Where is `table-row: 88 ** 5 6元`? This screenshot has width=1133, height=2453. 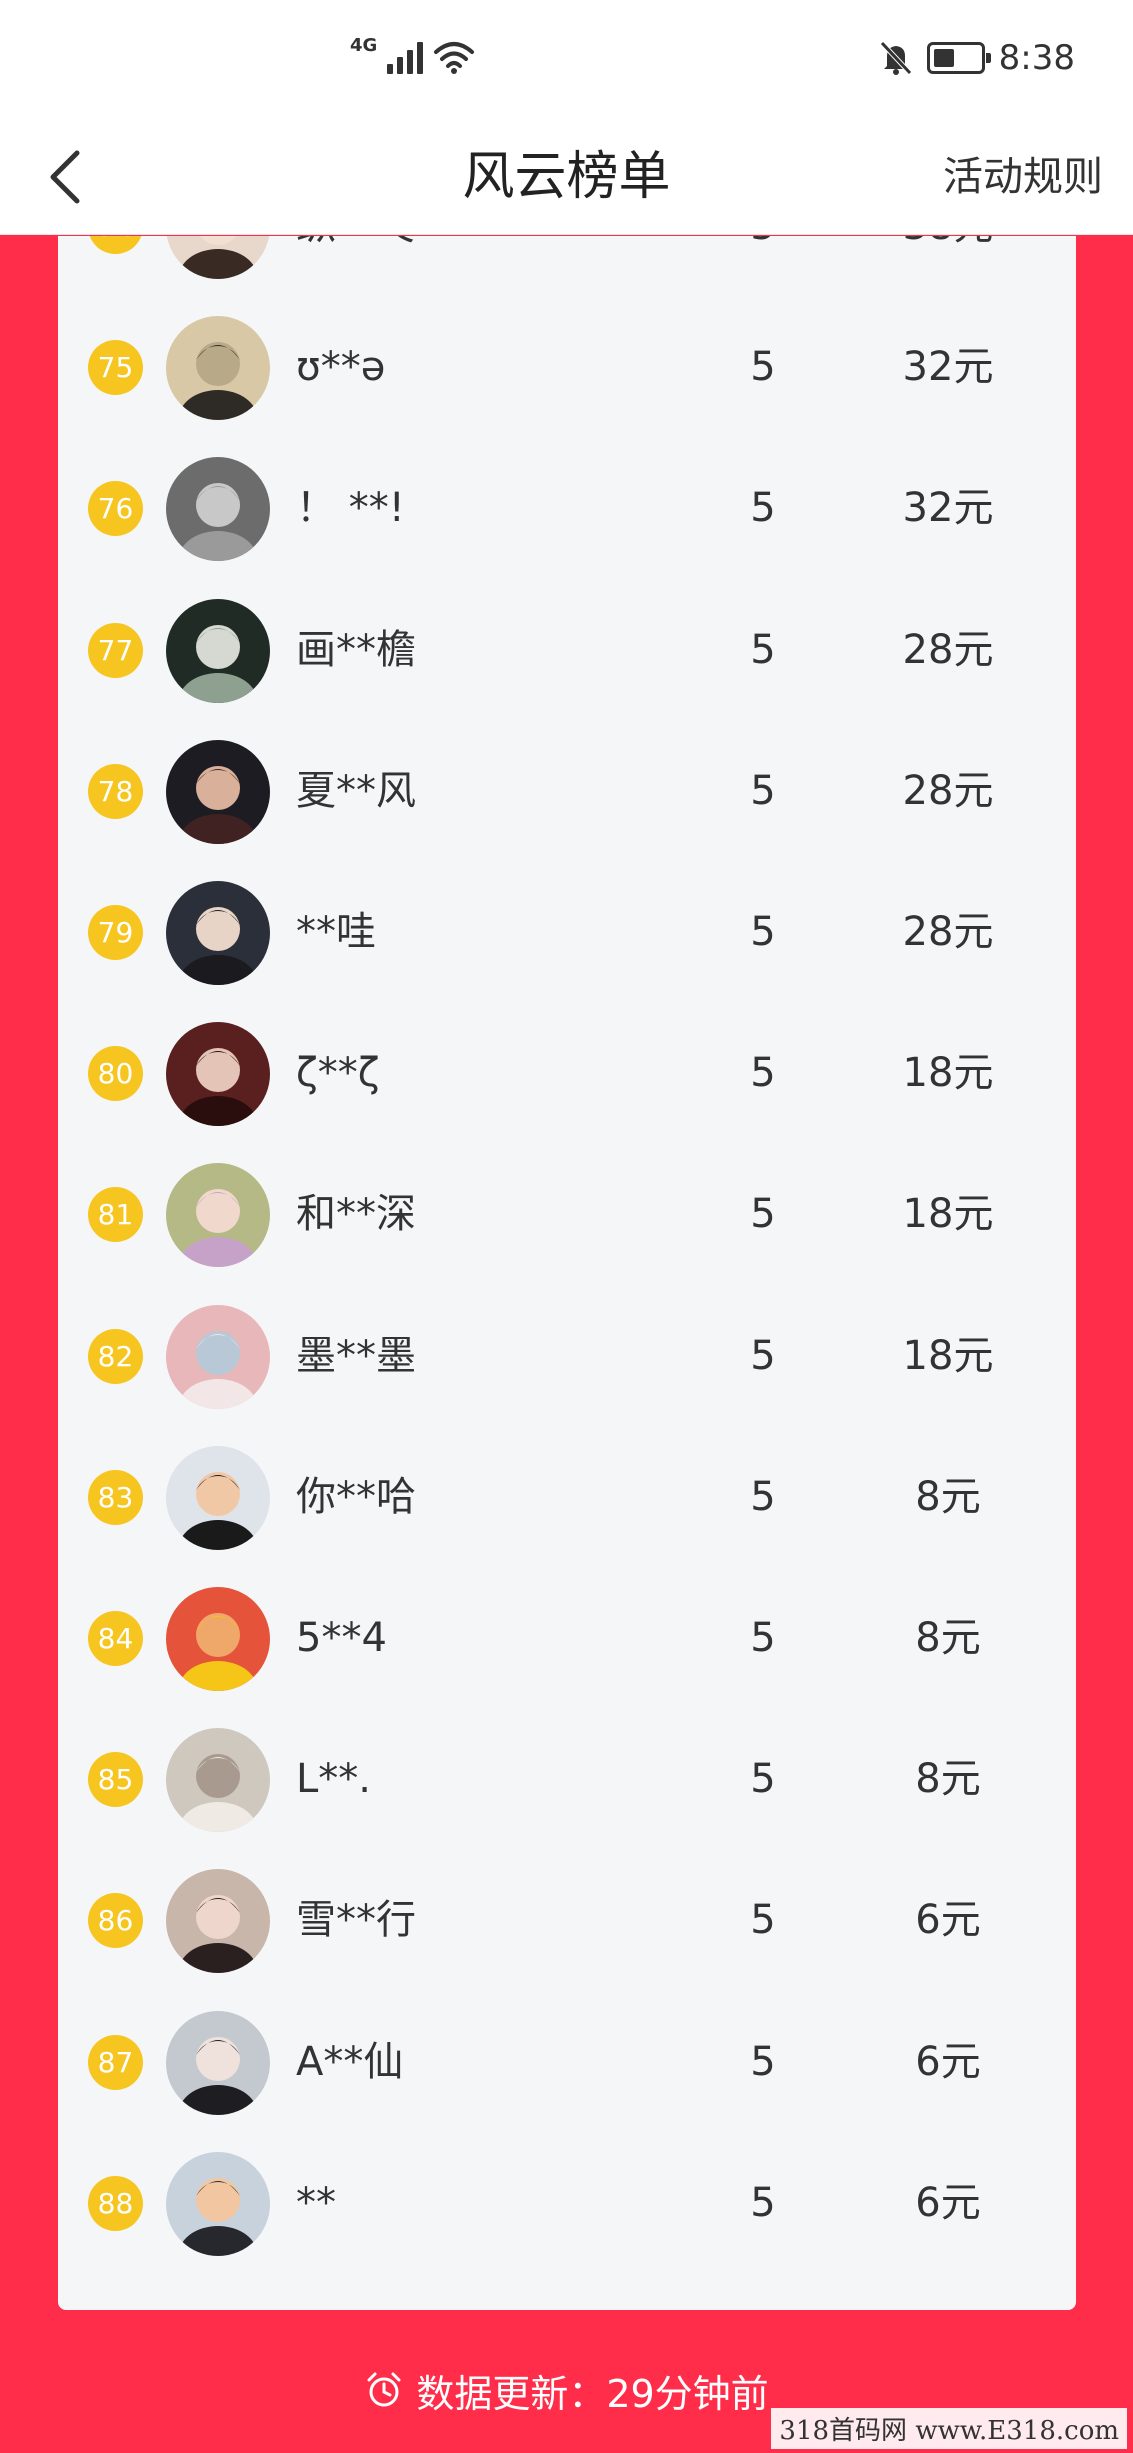 table-row: 88 ** 5 6元 is located at coordinates (567, 2203).